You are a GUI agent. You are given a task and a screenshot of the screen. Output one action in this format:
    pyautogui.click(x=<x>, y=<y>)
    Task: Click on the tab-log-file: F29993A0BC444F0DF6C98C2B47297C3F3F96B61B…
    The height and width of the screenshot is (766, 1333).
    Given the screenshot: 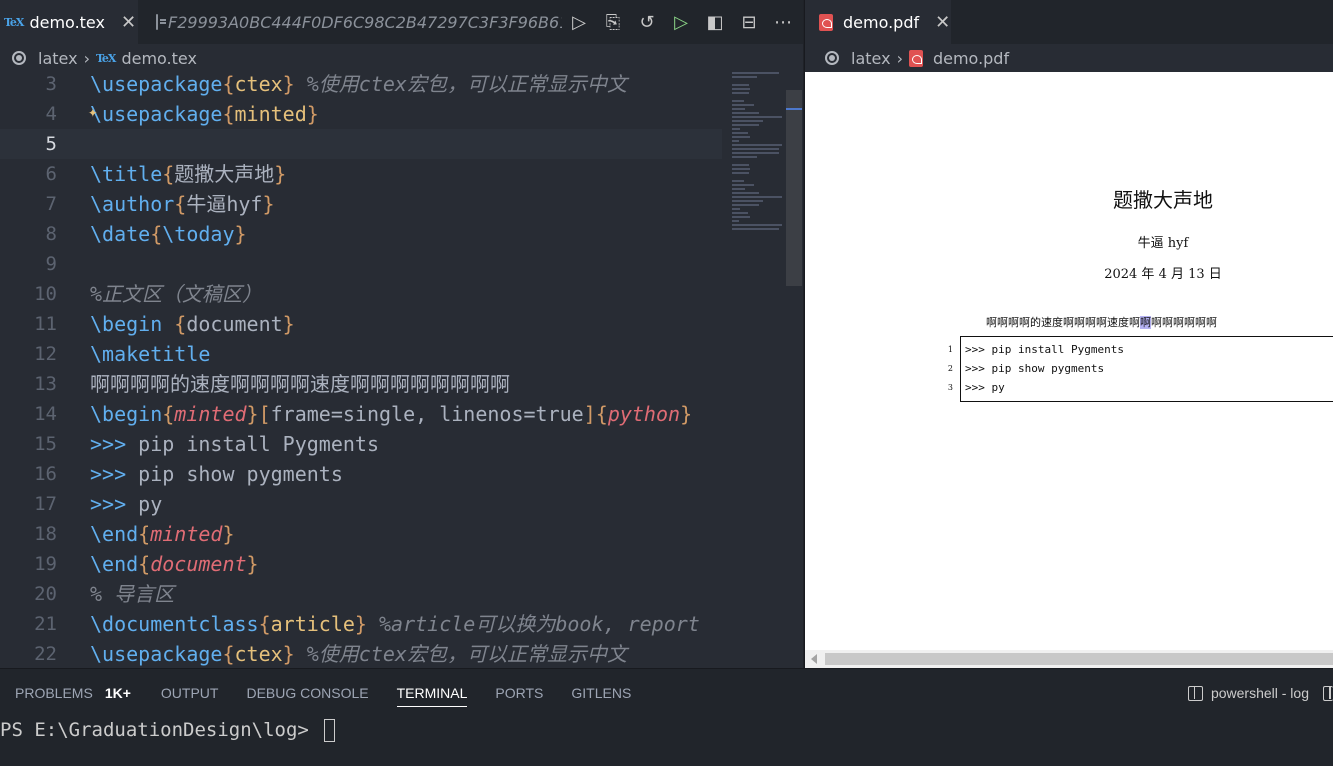 What is the action you would take?
    pyautogui.click(x=350, y=22)
    